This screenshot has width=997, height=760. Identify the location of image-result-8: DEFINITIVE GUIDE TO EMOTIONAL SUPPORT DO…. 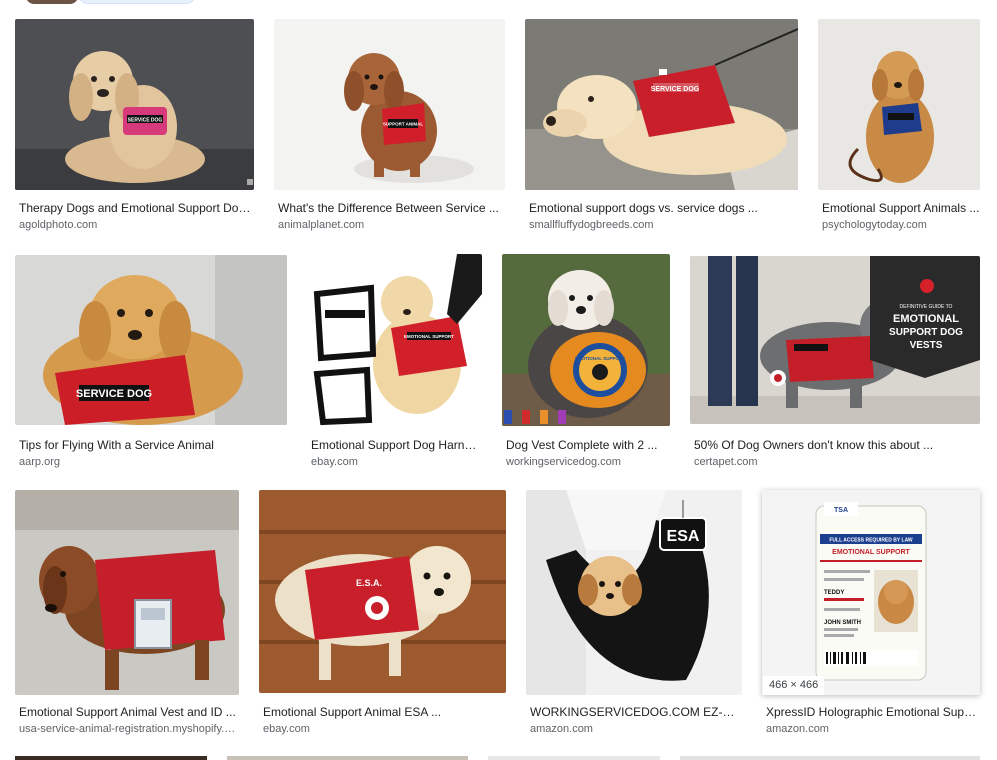
(835, 362).